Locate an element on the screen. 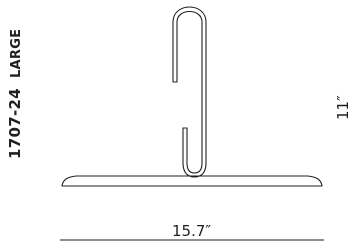 The width and height of the screenshot is (356, 246). hook-outer-contour is located at coordinates (189, 92).